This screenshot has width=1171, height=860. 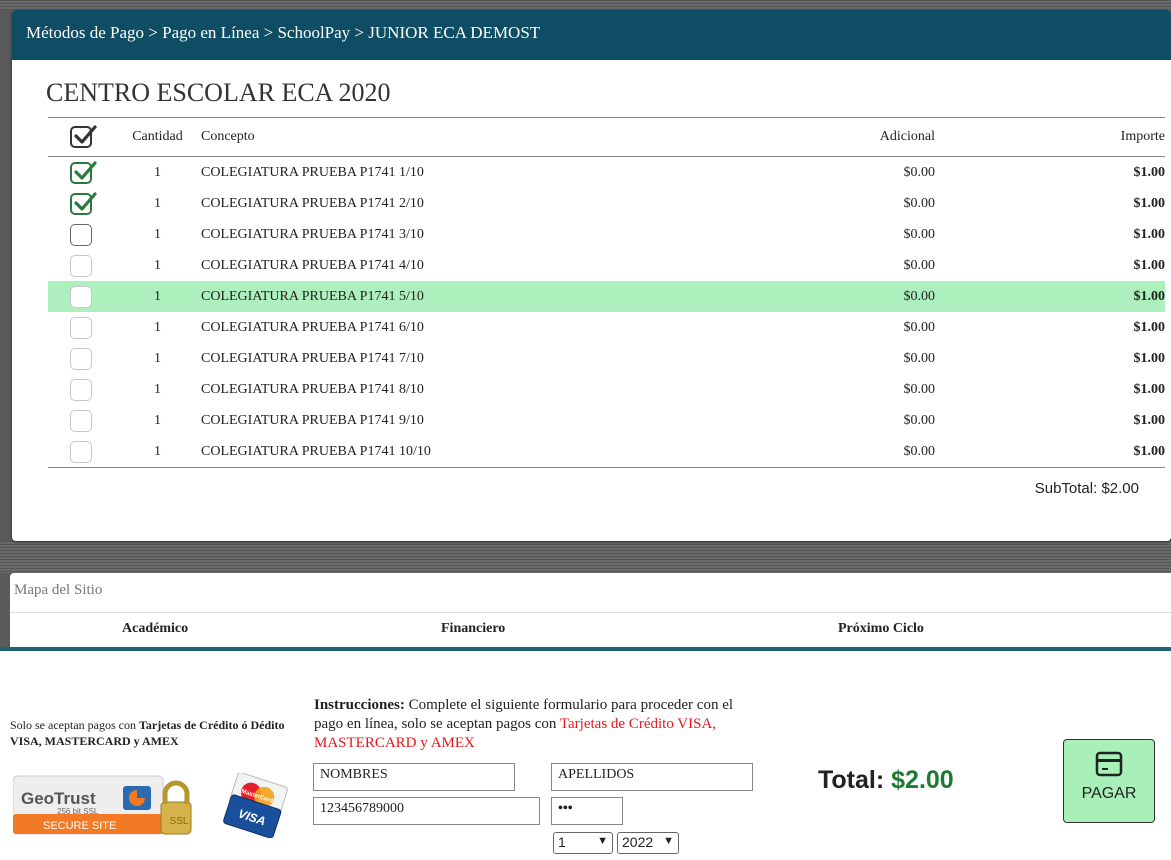 What do you see at coordinates (1066, 488) in the screenshot?
I see `subtotal-label: SubTotal:` at bounding box center [1066, 488].